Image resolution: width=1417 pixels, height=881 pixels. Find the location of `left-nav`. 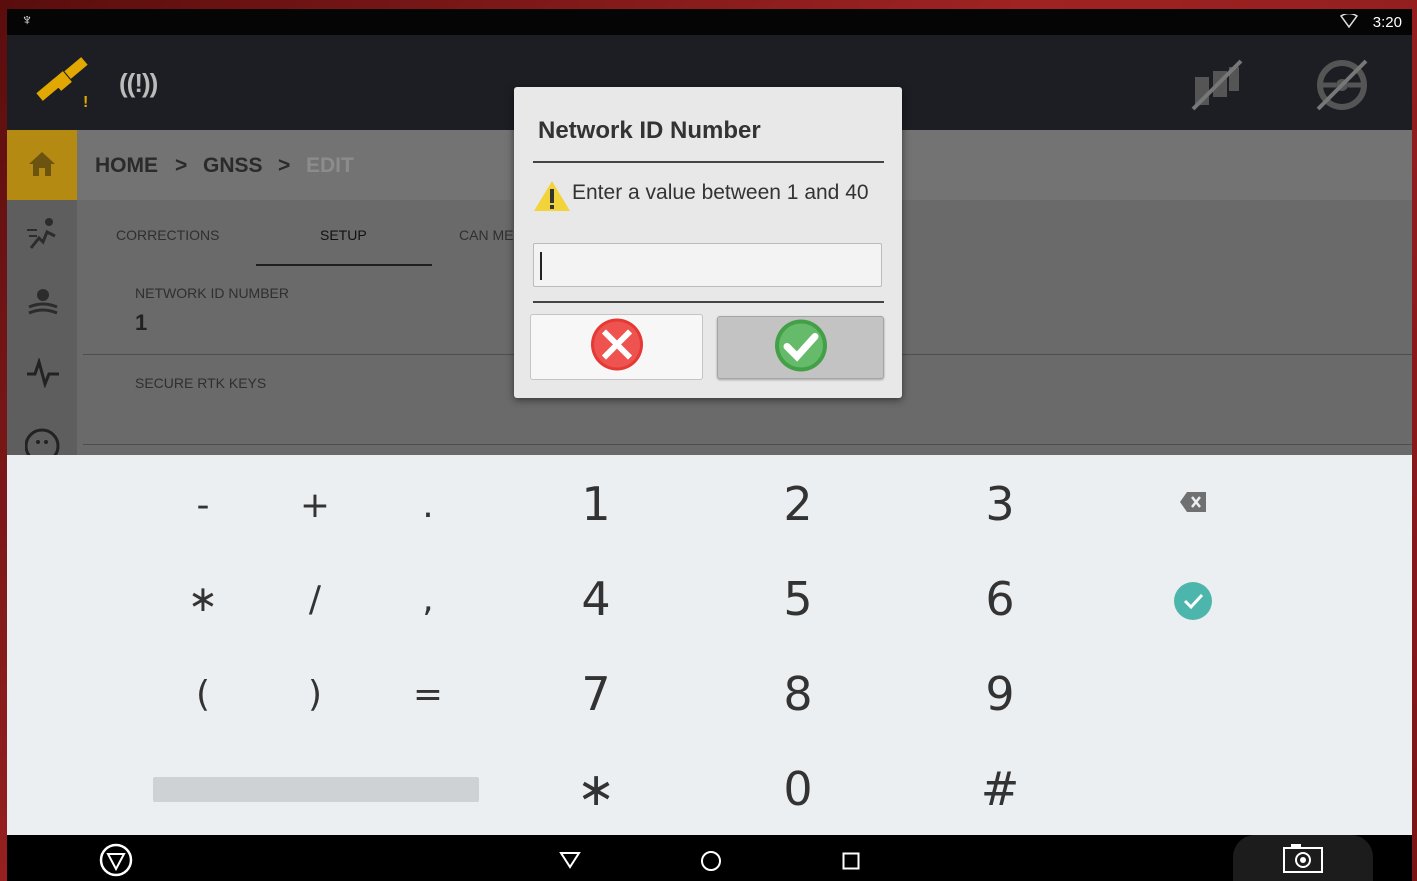

left-nav is located at coordinates (42, 297).